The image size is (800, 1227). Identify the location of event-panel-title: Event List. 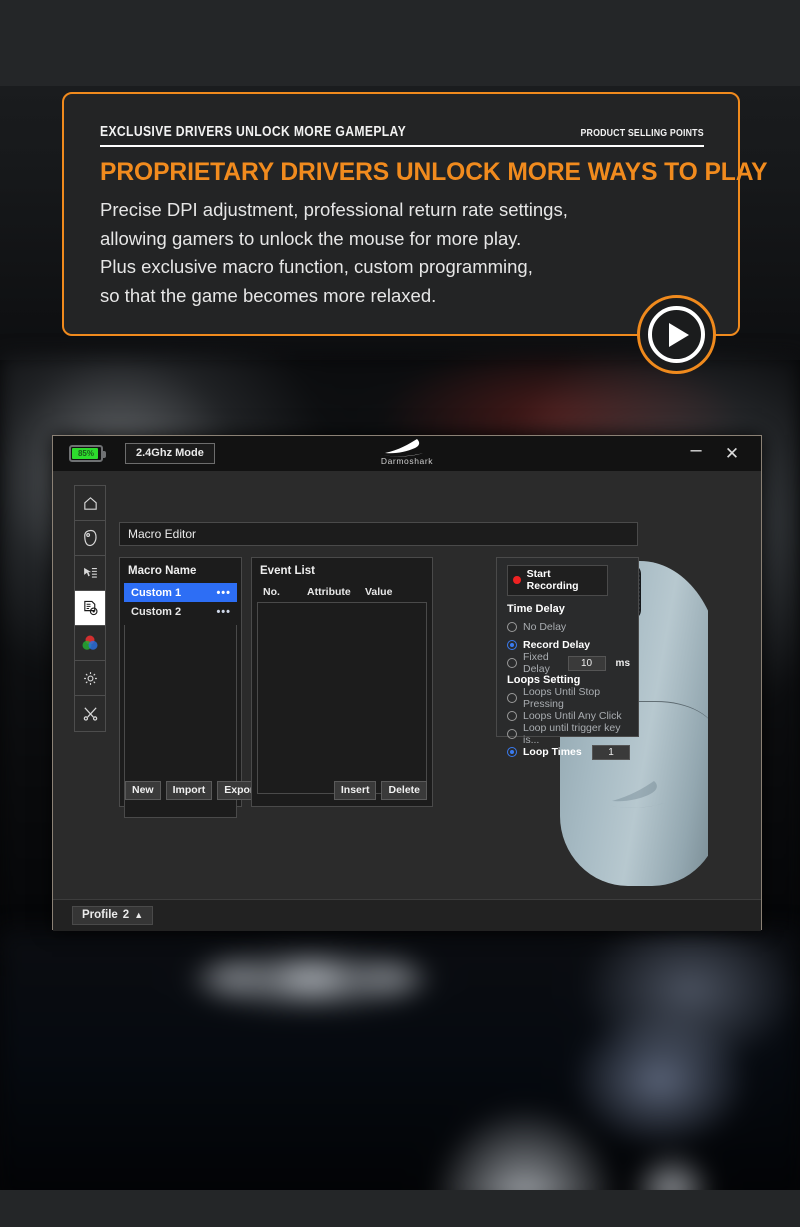
(287, 571).